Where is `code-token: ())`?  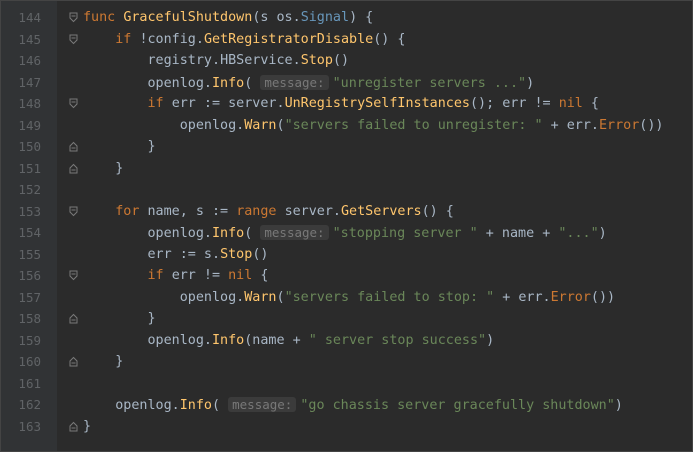
code-token: ()) is located at coordinates (651, 125).